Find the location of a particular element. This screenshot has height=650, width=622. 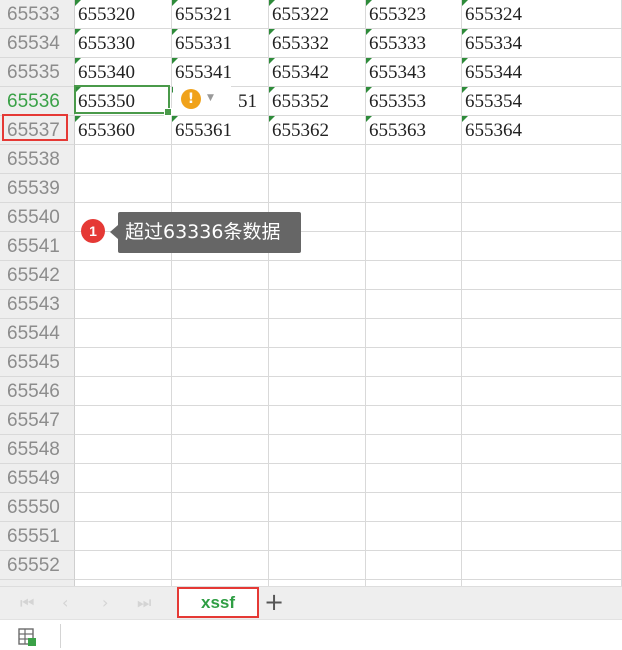

cell: 655331 is located at coordinates (220, 43).